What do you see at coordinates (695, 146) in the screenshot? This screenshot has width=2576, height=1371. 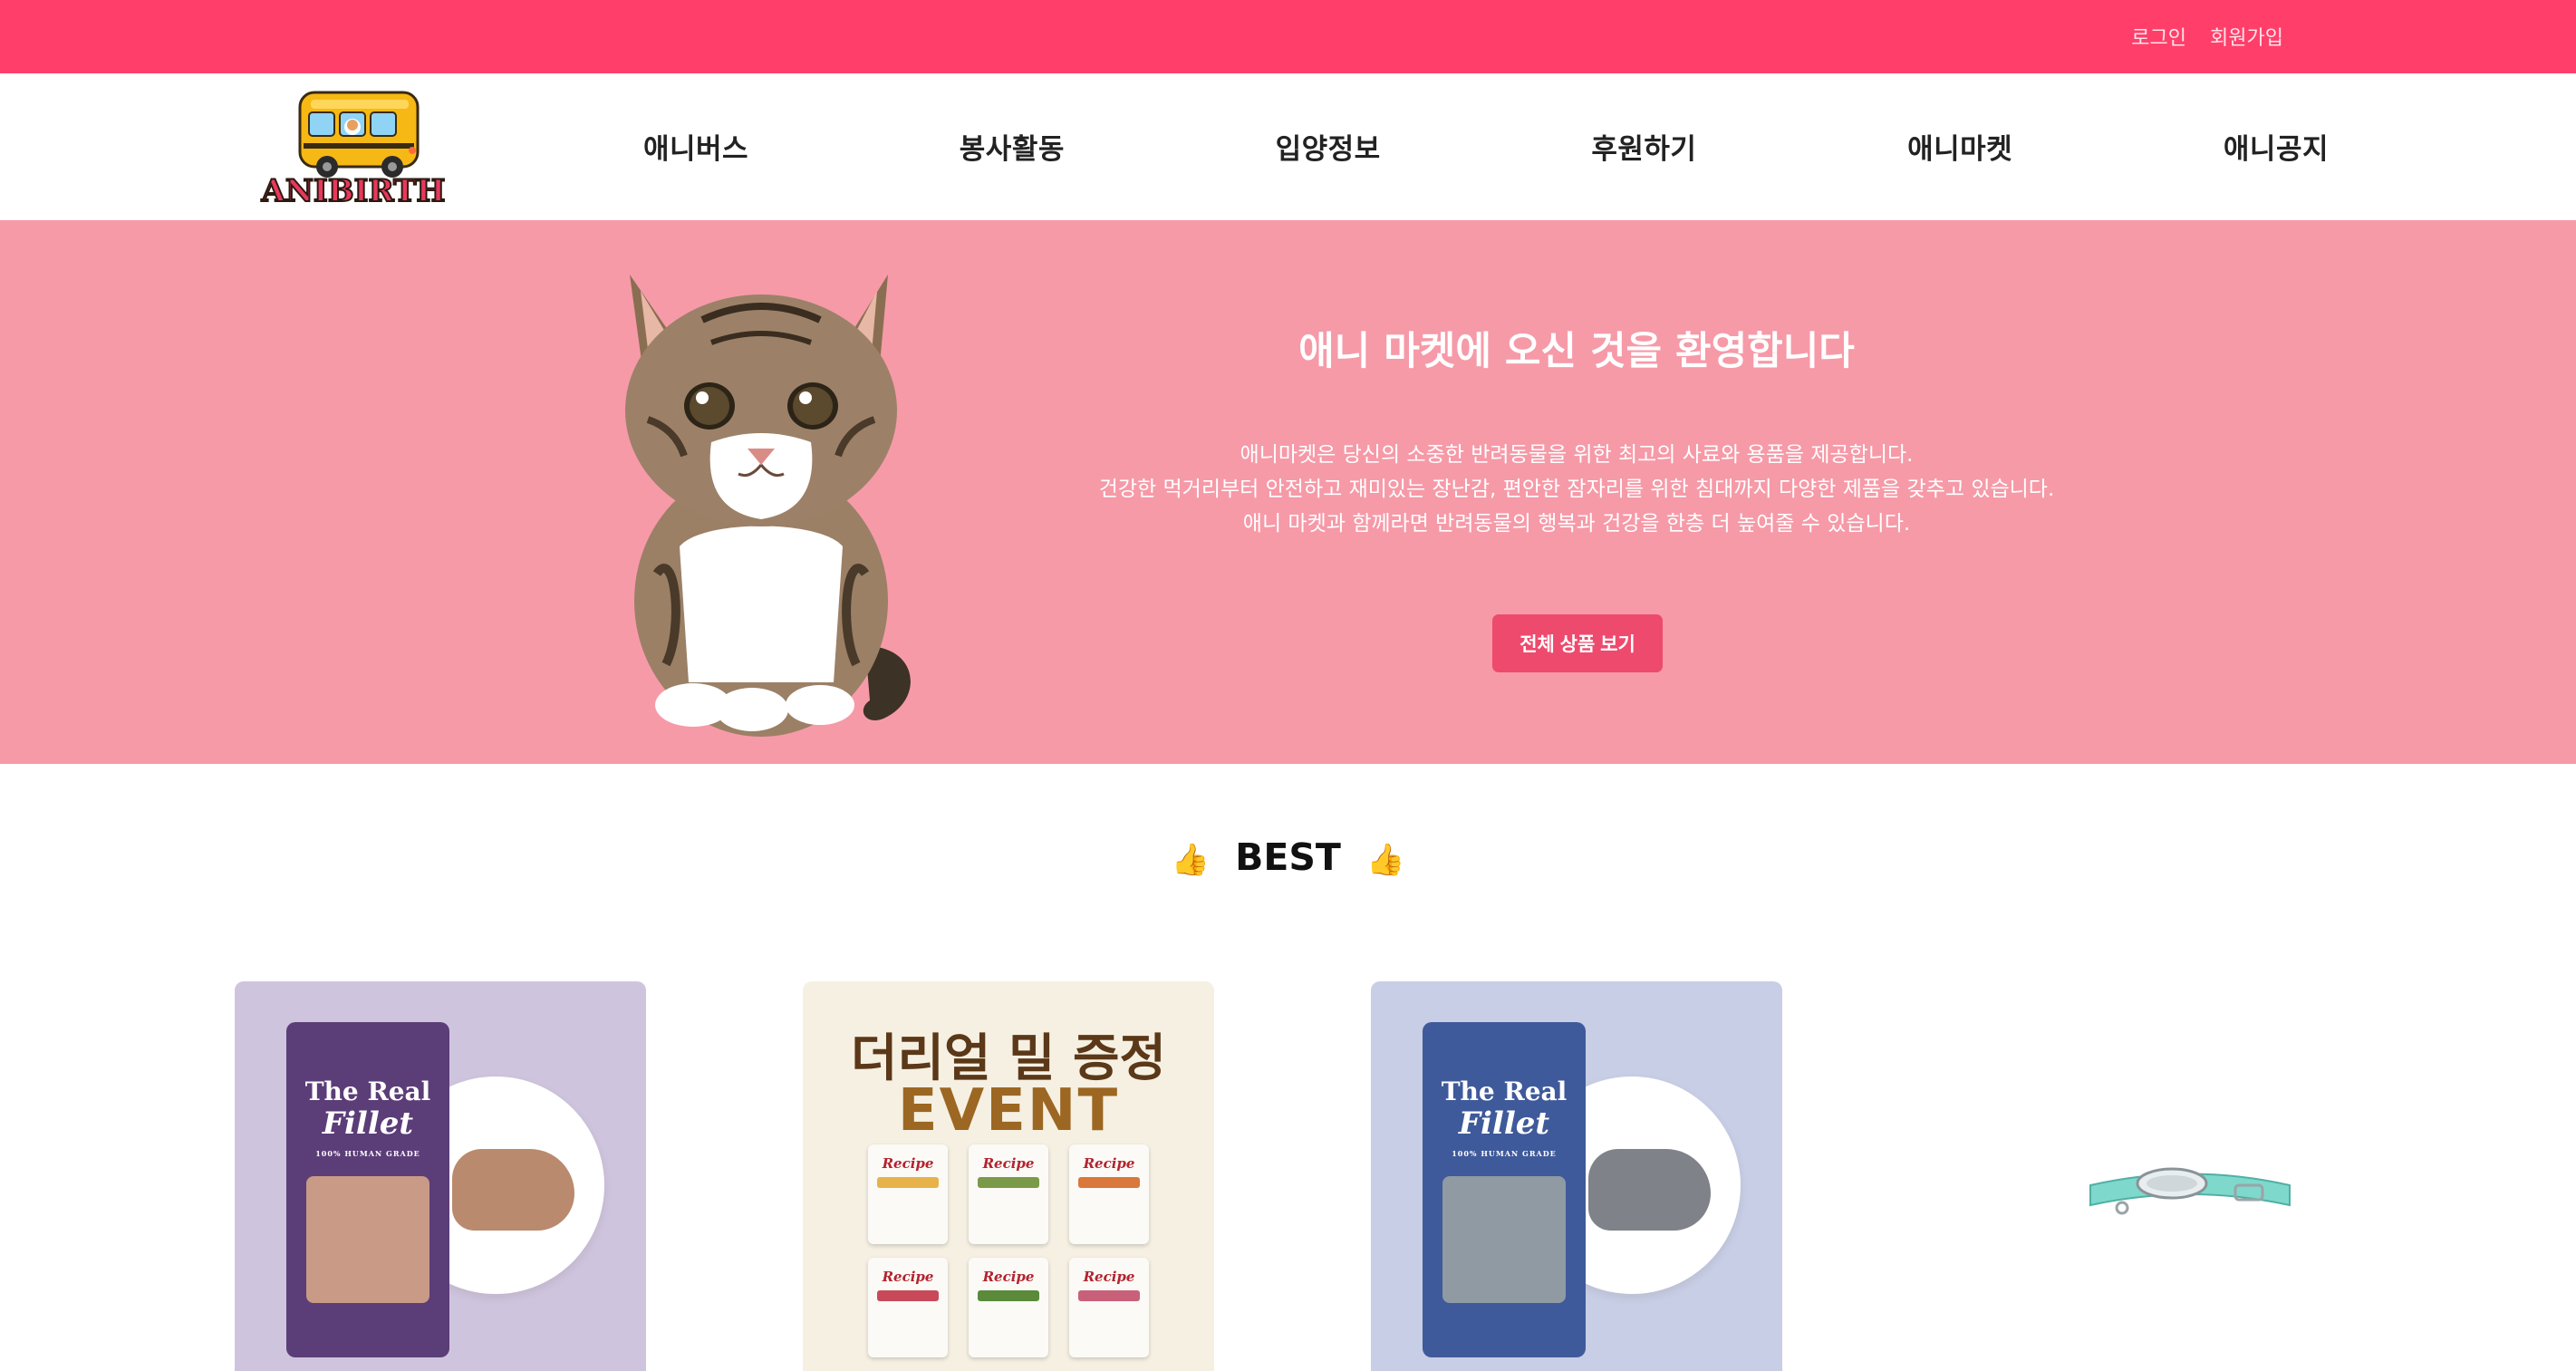 I see `nav-item-anibus: 애니버스` at bounding box center [695, 146].